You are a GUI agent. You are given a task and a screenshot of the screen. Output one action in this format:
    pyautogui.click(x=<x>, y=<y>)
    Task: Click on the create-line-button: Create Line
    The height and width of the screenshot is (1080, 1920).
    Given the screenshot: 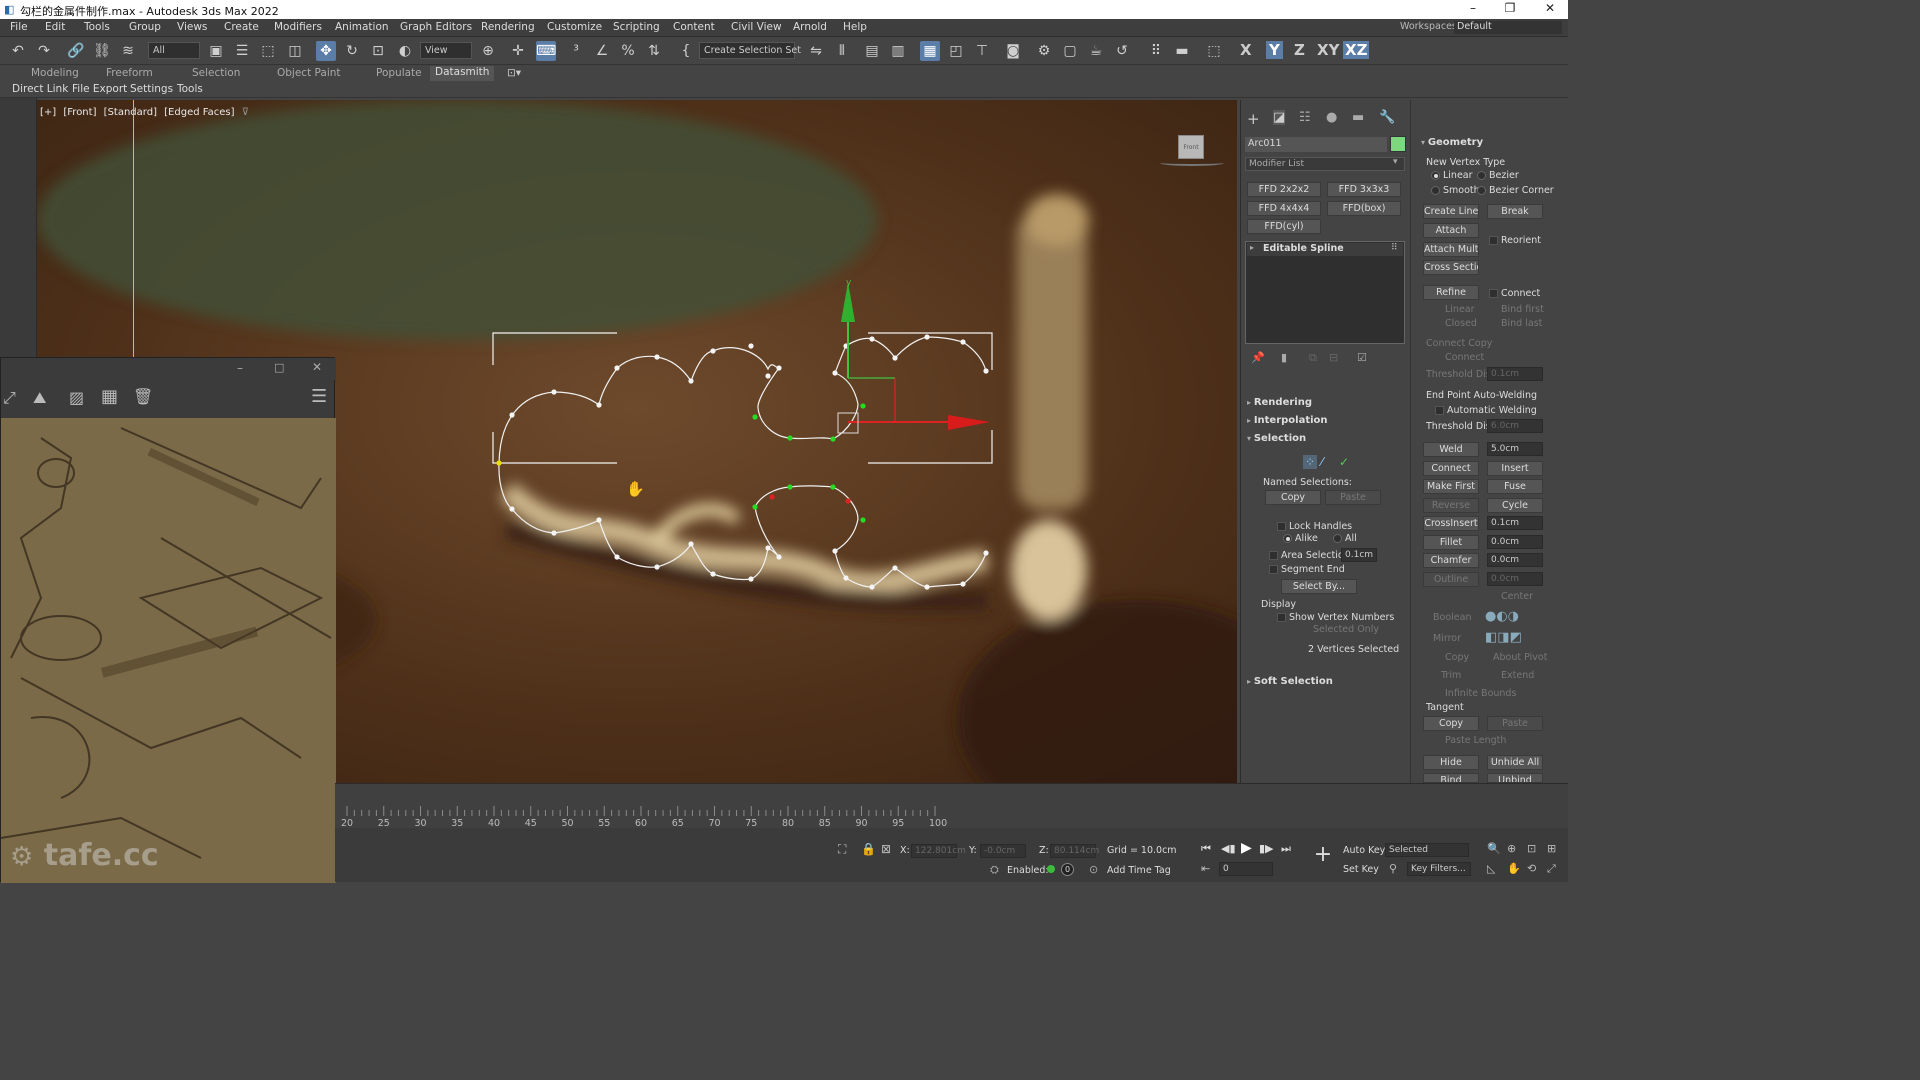 What is the action you would take?
    pyautogui.click(x=1451, y=211)
    